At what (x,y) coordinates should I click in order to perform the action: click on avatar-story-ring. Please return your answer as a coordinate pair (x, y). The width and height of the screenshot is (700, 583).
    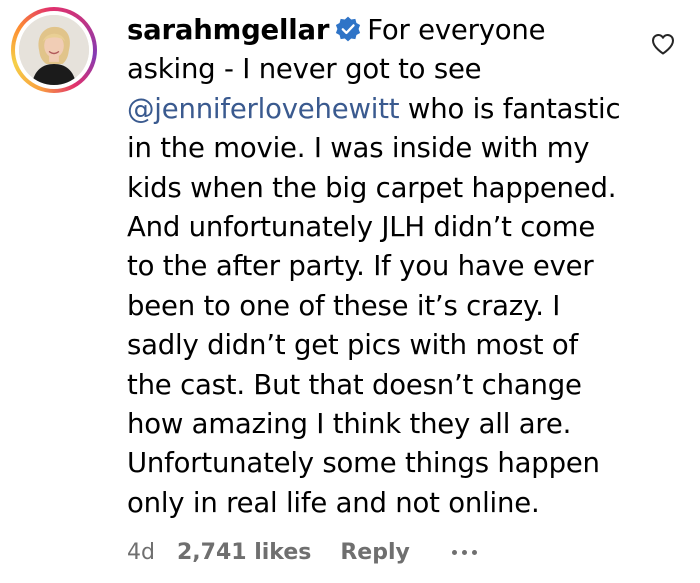
    Looking at the image, I should click on (54, 50).